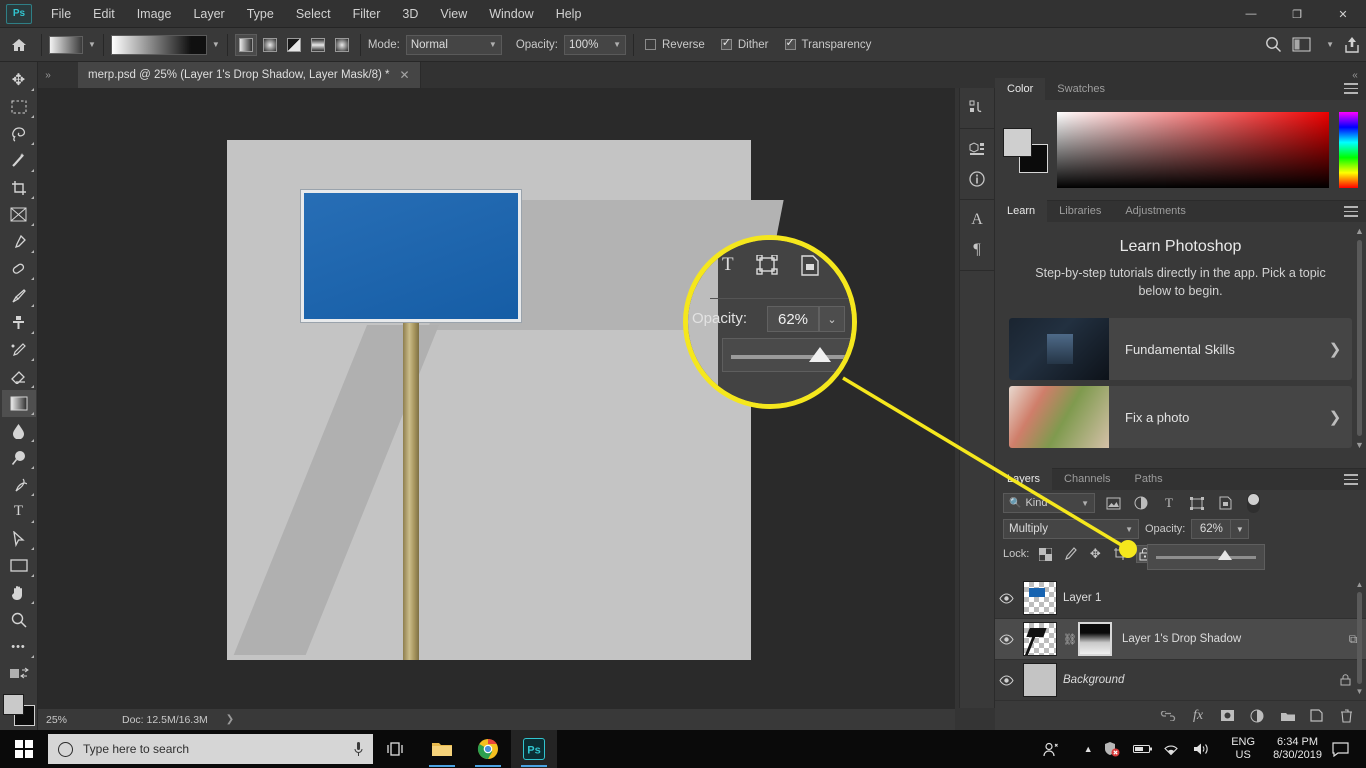  Describe the element at coordinates (1149, 479) in the screenshot. I see `tab-paths: Paths` at that location.